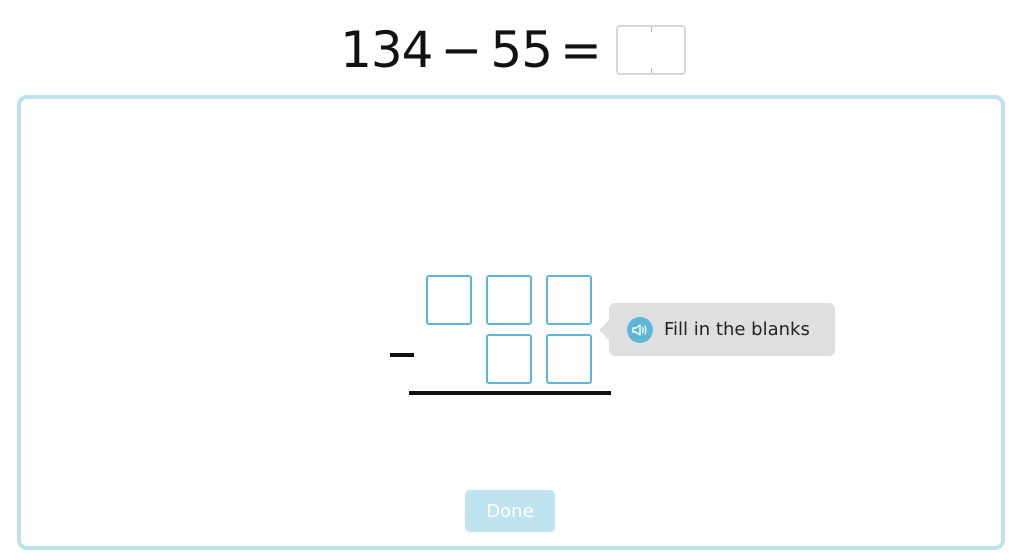 Image resolution: width=1024 pixels, height=560 pixels. What do you see at coordinates (509, 300) in the screenshot?
I see `top-tens-box` at bounding box center [509, 300].